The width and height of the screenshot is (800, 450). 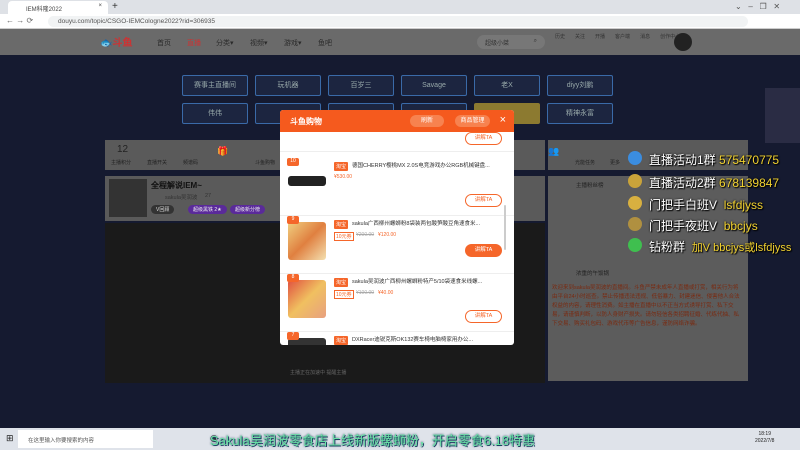 I want to click on platform-tag: 淘宝, so click(x=341, y=282).